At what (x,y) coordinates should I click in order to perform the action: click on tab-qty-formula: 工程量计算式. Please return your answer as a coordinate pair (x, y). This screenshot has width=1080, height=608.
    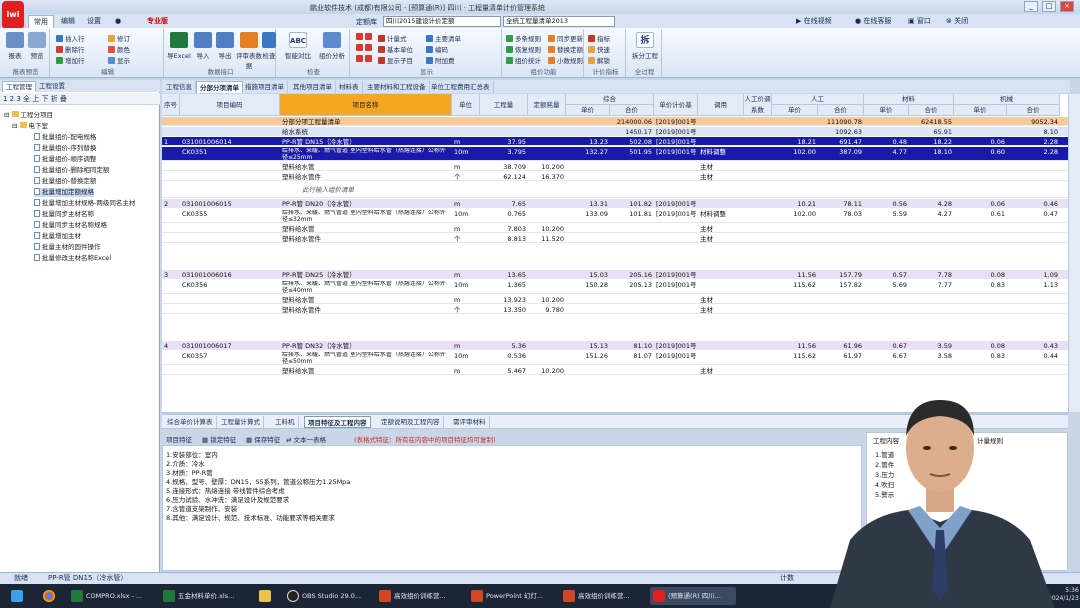
    Looking at the image, I should click on (241, 422).